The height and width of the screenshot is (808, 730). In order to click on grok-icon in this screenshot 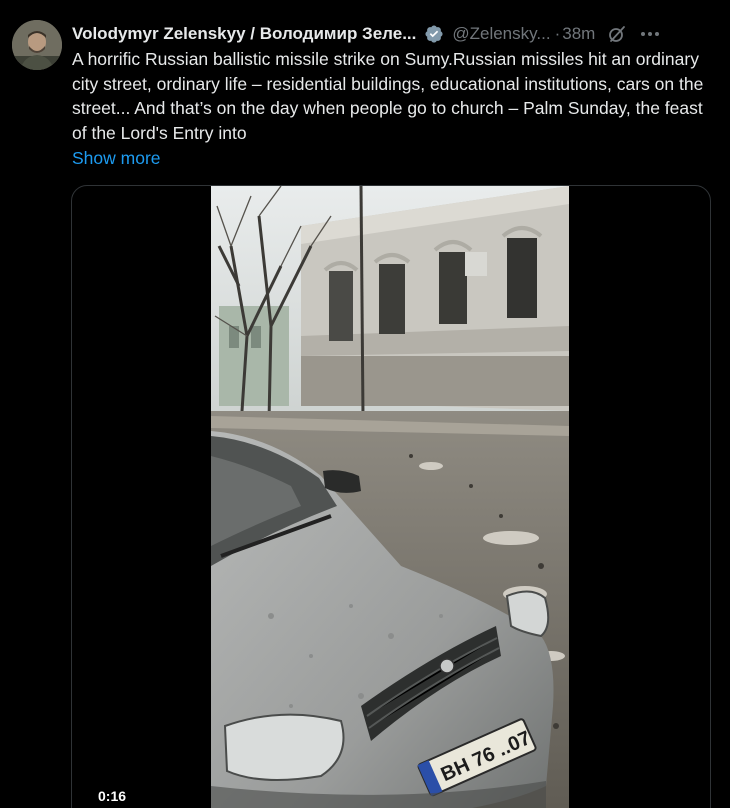, I will do `click(617, 34)`.